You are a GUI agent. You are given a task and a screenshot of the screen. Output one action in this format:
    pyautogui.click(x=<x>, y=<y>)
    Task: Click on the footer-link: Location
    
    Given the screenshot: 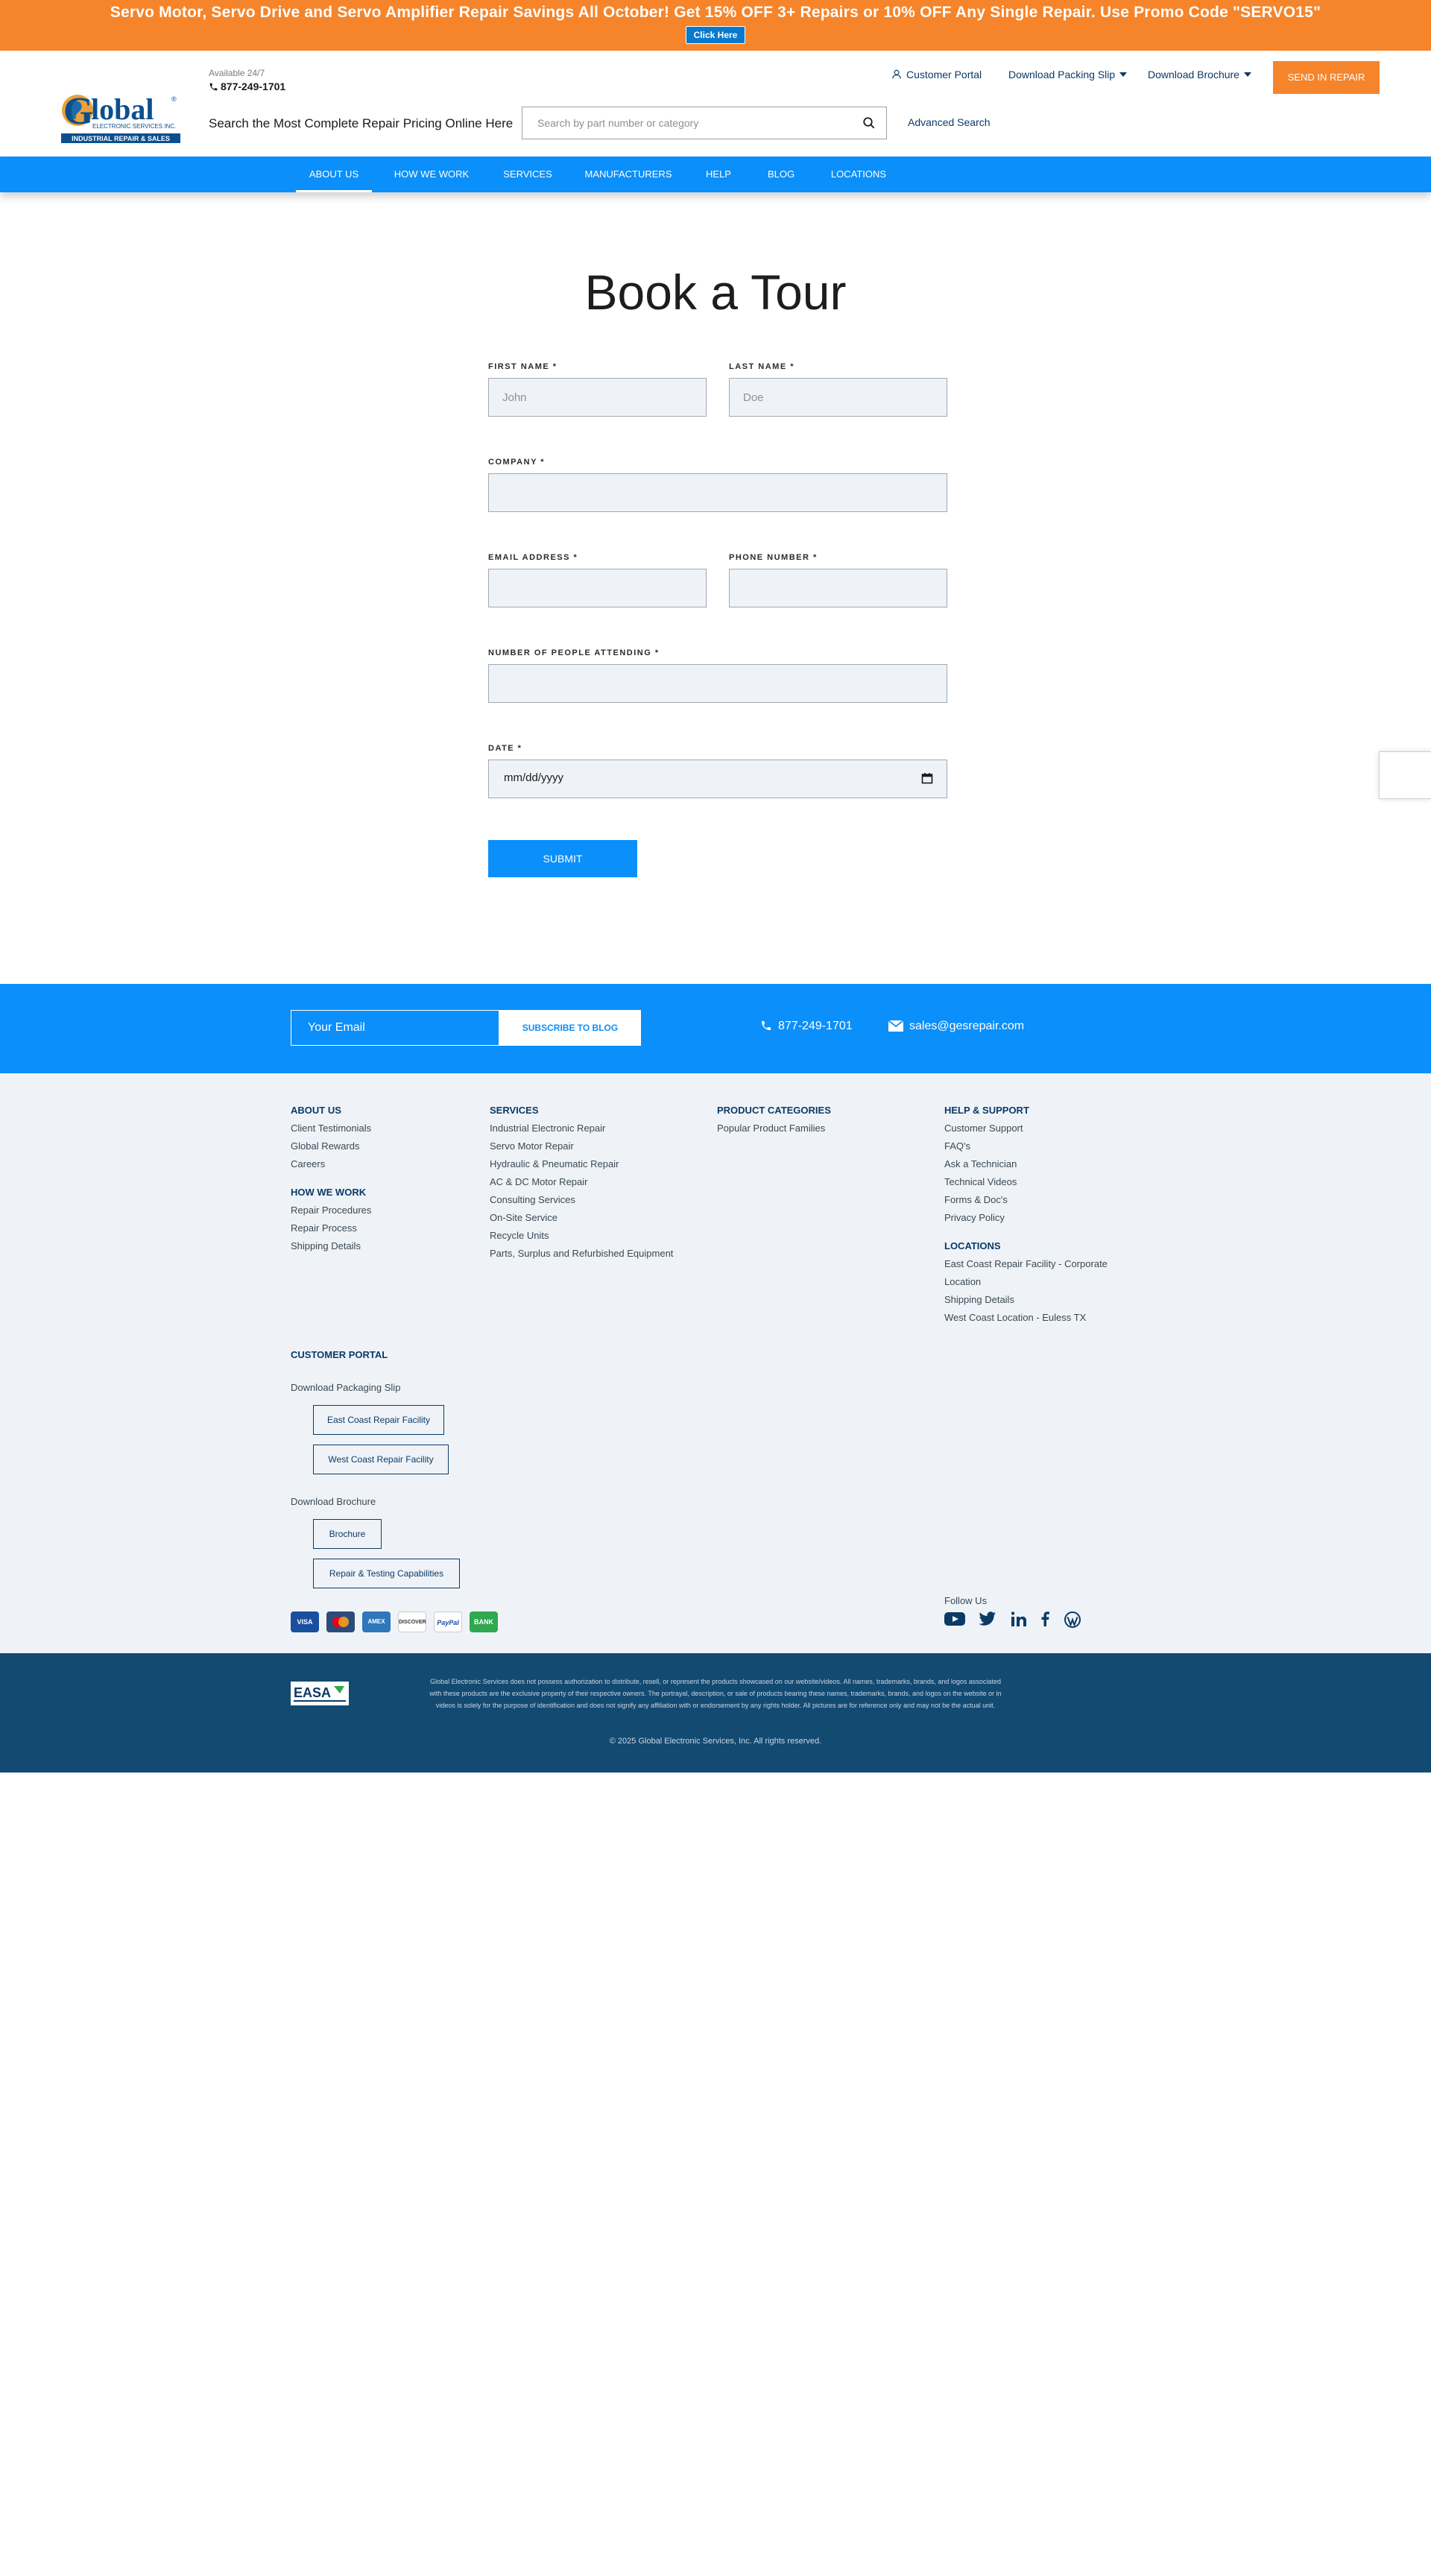 What is the action you would take?
    pyautogui.click(x=963, y=1282)
    